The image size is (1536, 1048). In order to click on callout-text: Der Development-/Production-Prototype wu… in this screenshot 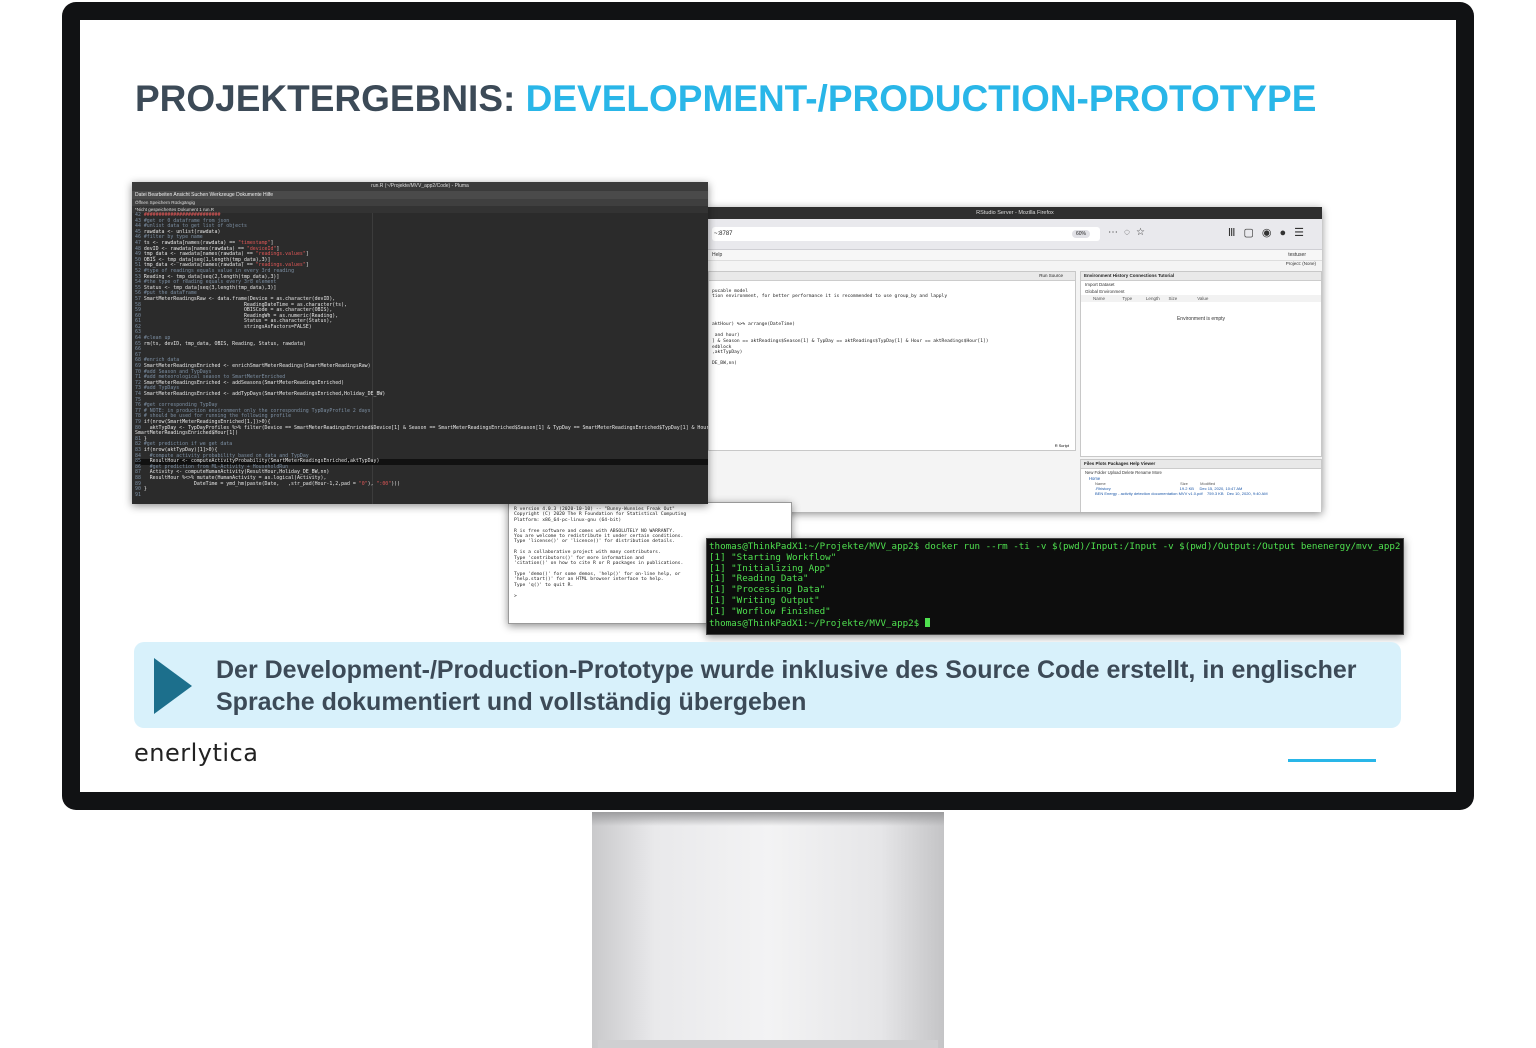, I will do `click(786, 686)`.